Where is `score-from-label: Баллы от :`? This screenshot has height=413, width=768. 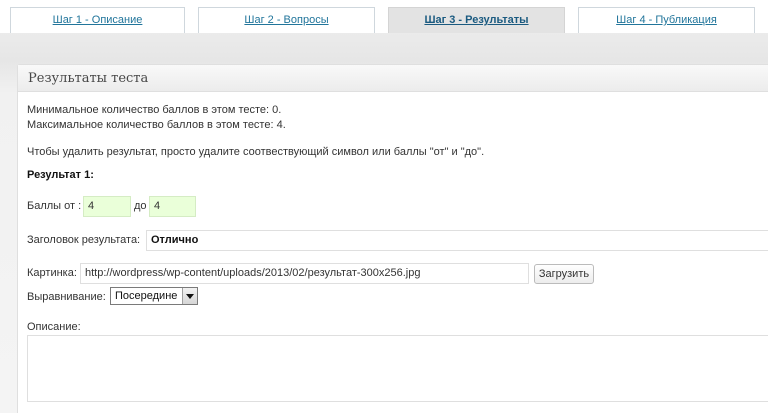
score-from-label: Баллы от : is located at coordinates (54, 206).